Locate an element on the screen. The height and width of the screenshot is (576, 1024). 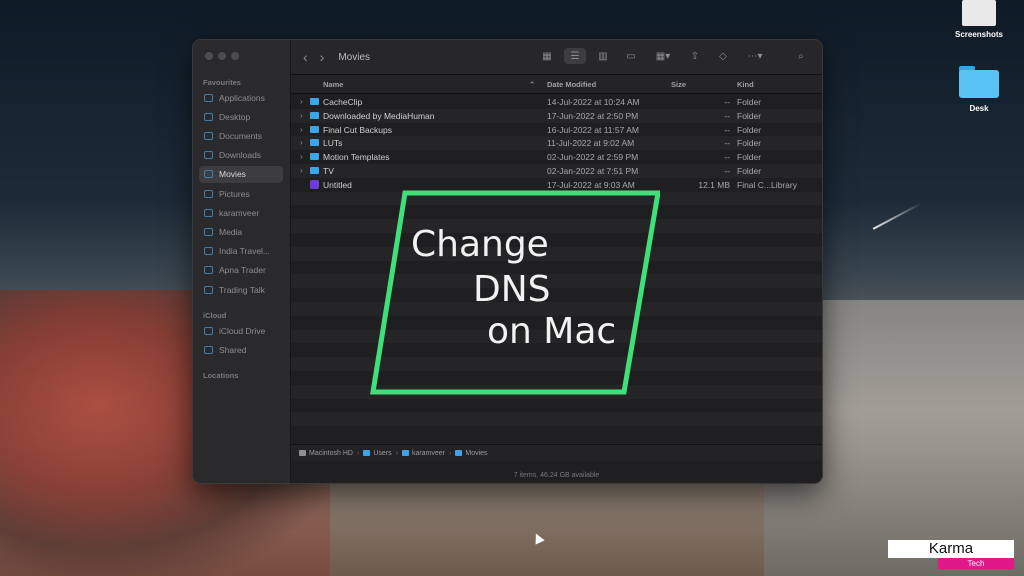
path-crumb: Users is located at coordinates (377, 453).